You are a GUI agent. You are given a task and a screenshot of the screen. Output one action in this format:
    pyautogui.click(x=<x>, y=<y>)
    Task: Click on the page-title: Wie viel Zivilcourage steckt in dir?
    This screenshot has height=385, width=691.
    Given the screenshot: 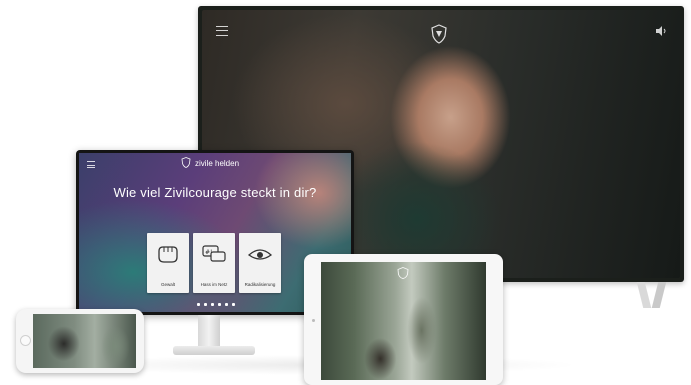 What is the action you would take?
    pyautogui.click(x=215, y=192)
    